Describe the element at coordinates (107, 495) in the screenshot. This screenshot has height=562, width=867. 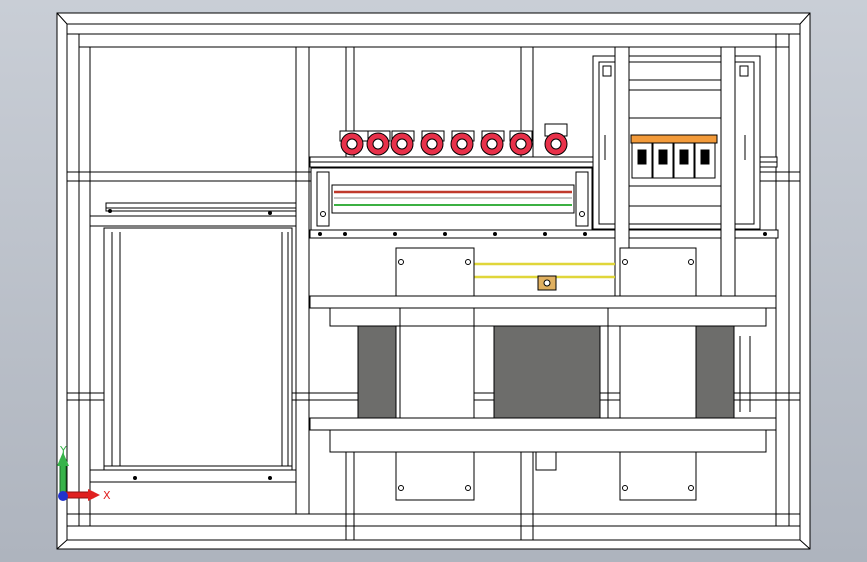
I see `x-axis-label: X` at that location.